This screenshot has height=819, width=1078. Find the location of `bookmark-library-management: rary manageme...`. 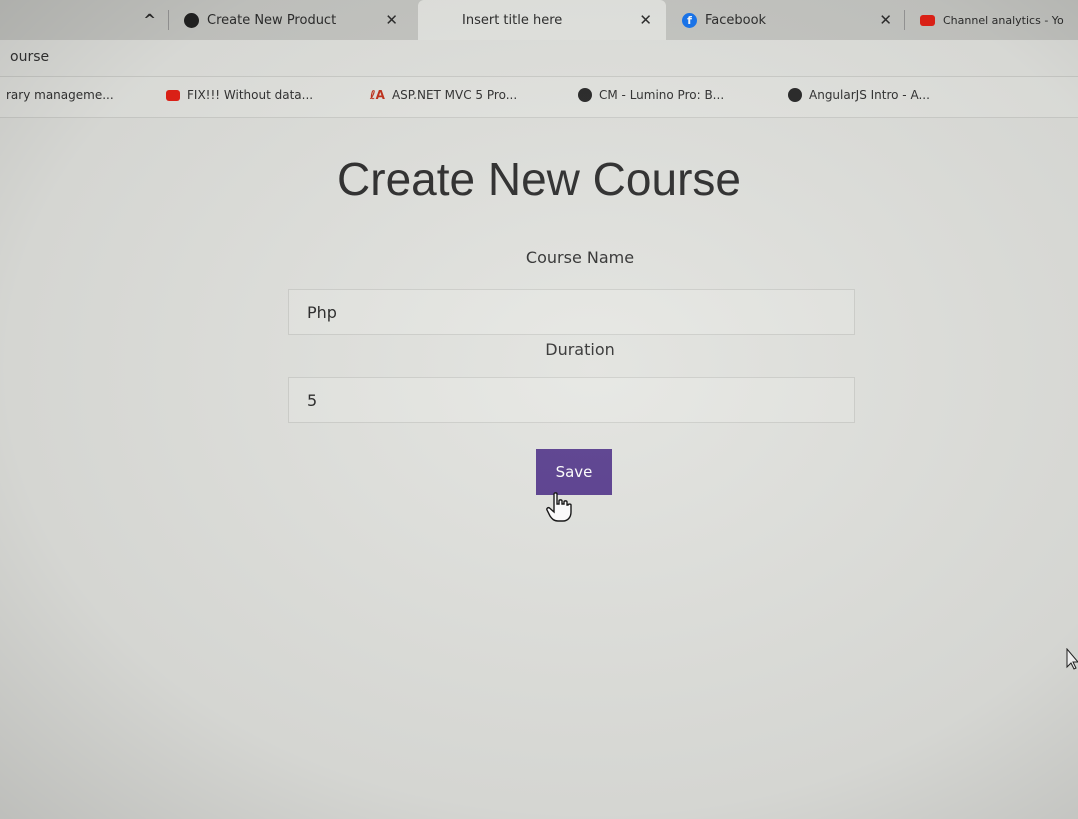

bookmark-library-management: rary manageme... is located at coordinates (60, 95).